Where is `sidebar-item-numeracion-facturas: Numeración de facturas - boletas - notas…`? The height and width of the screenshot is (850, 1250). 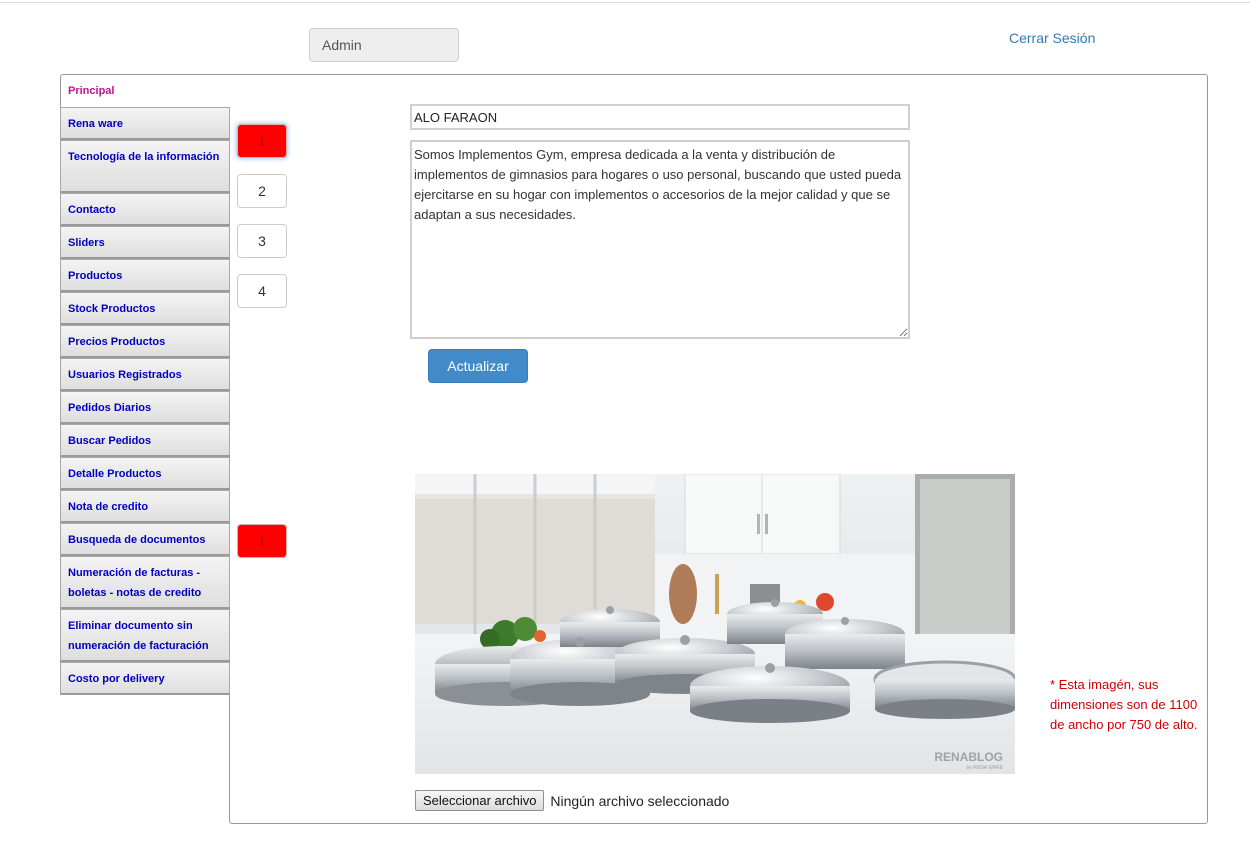 sidebar-item-numeracion-facturas: Numeración de facturas - boletas - notas… is located at coordinates (145, 582).